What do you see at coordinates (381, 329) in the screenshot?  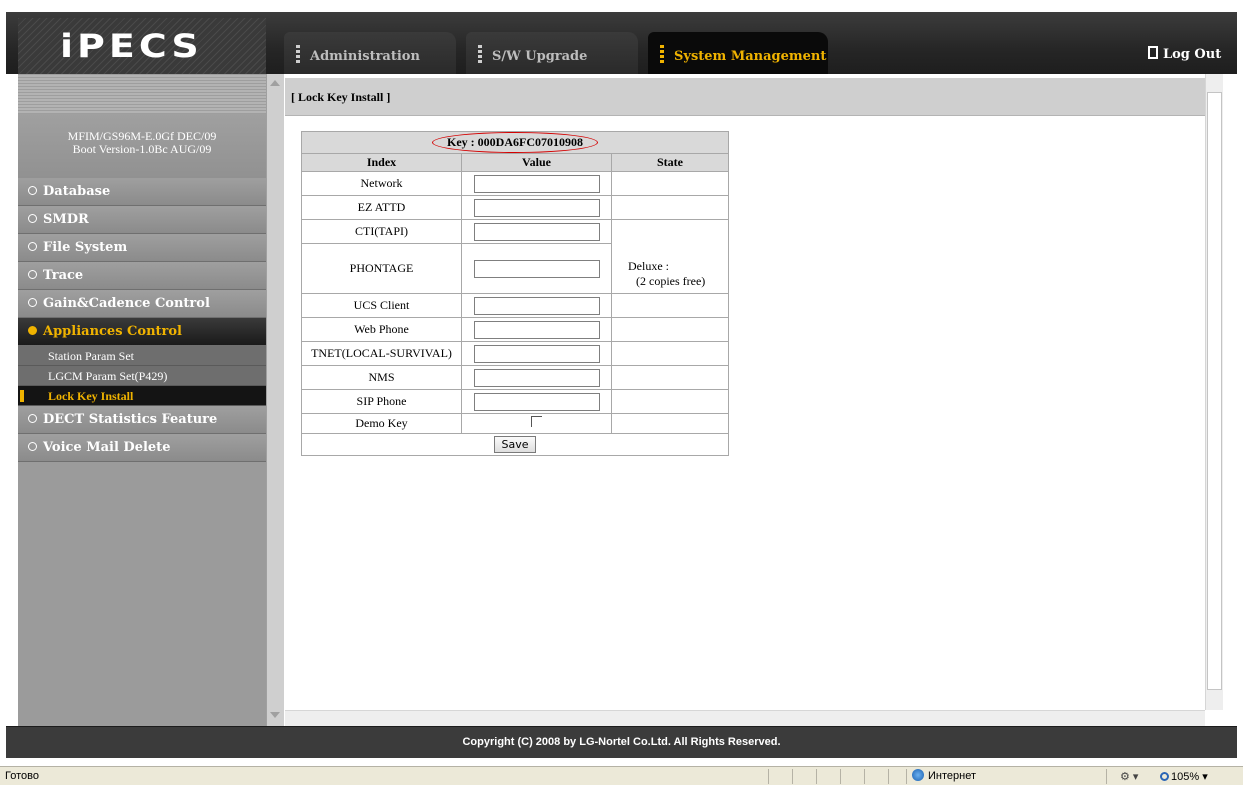 I see `row-index: Web Phone` at bounding box center [381, 329].